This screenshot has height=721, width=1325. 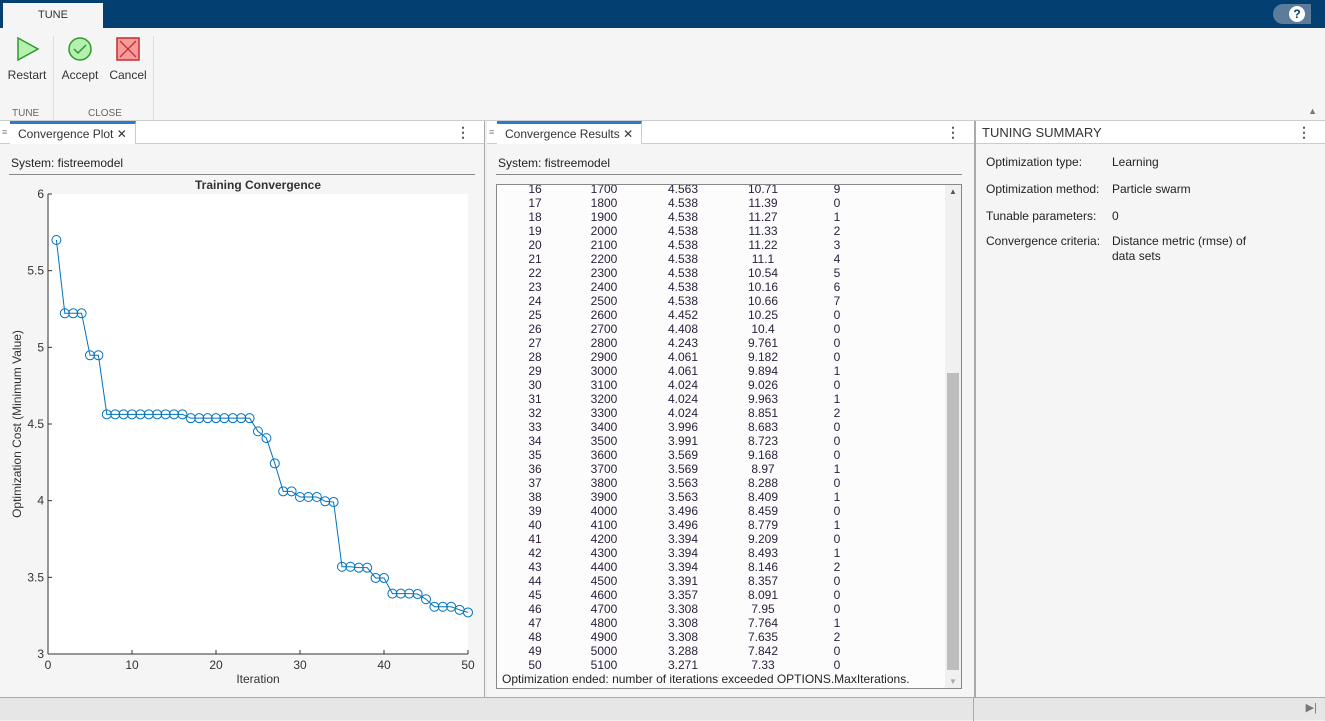 I want to click on cancel-label: Cancel, so click(x=128, y=75).